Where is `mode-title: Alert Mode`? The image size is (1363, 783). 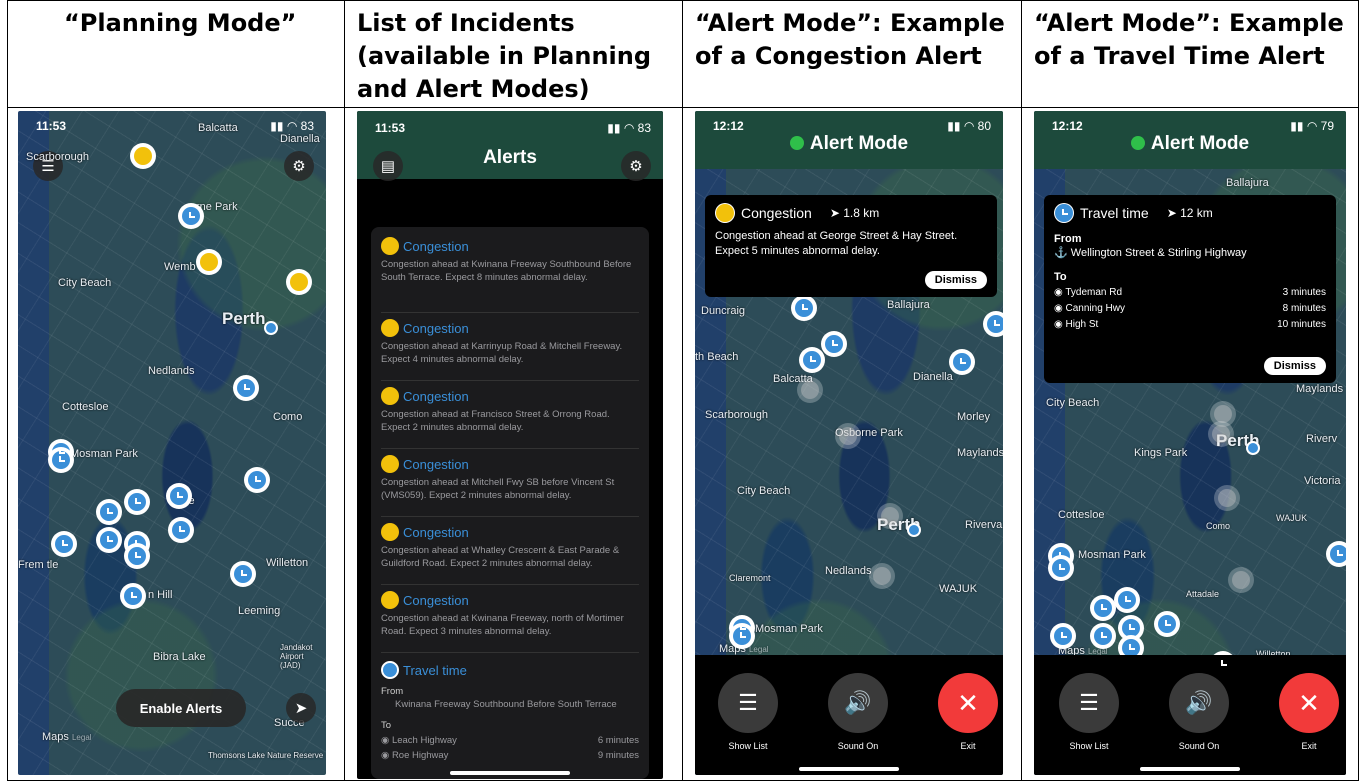
mode-title: Alert Mode is located at coordinates (849, 144).